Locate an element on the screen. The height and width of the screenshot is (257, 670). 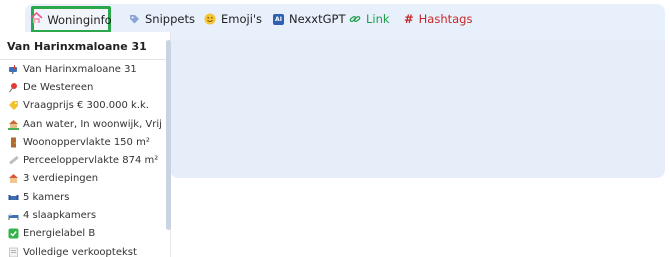
tab-label: Snippets is located at coordinates (170, 19).